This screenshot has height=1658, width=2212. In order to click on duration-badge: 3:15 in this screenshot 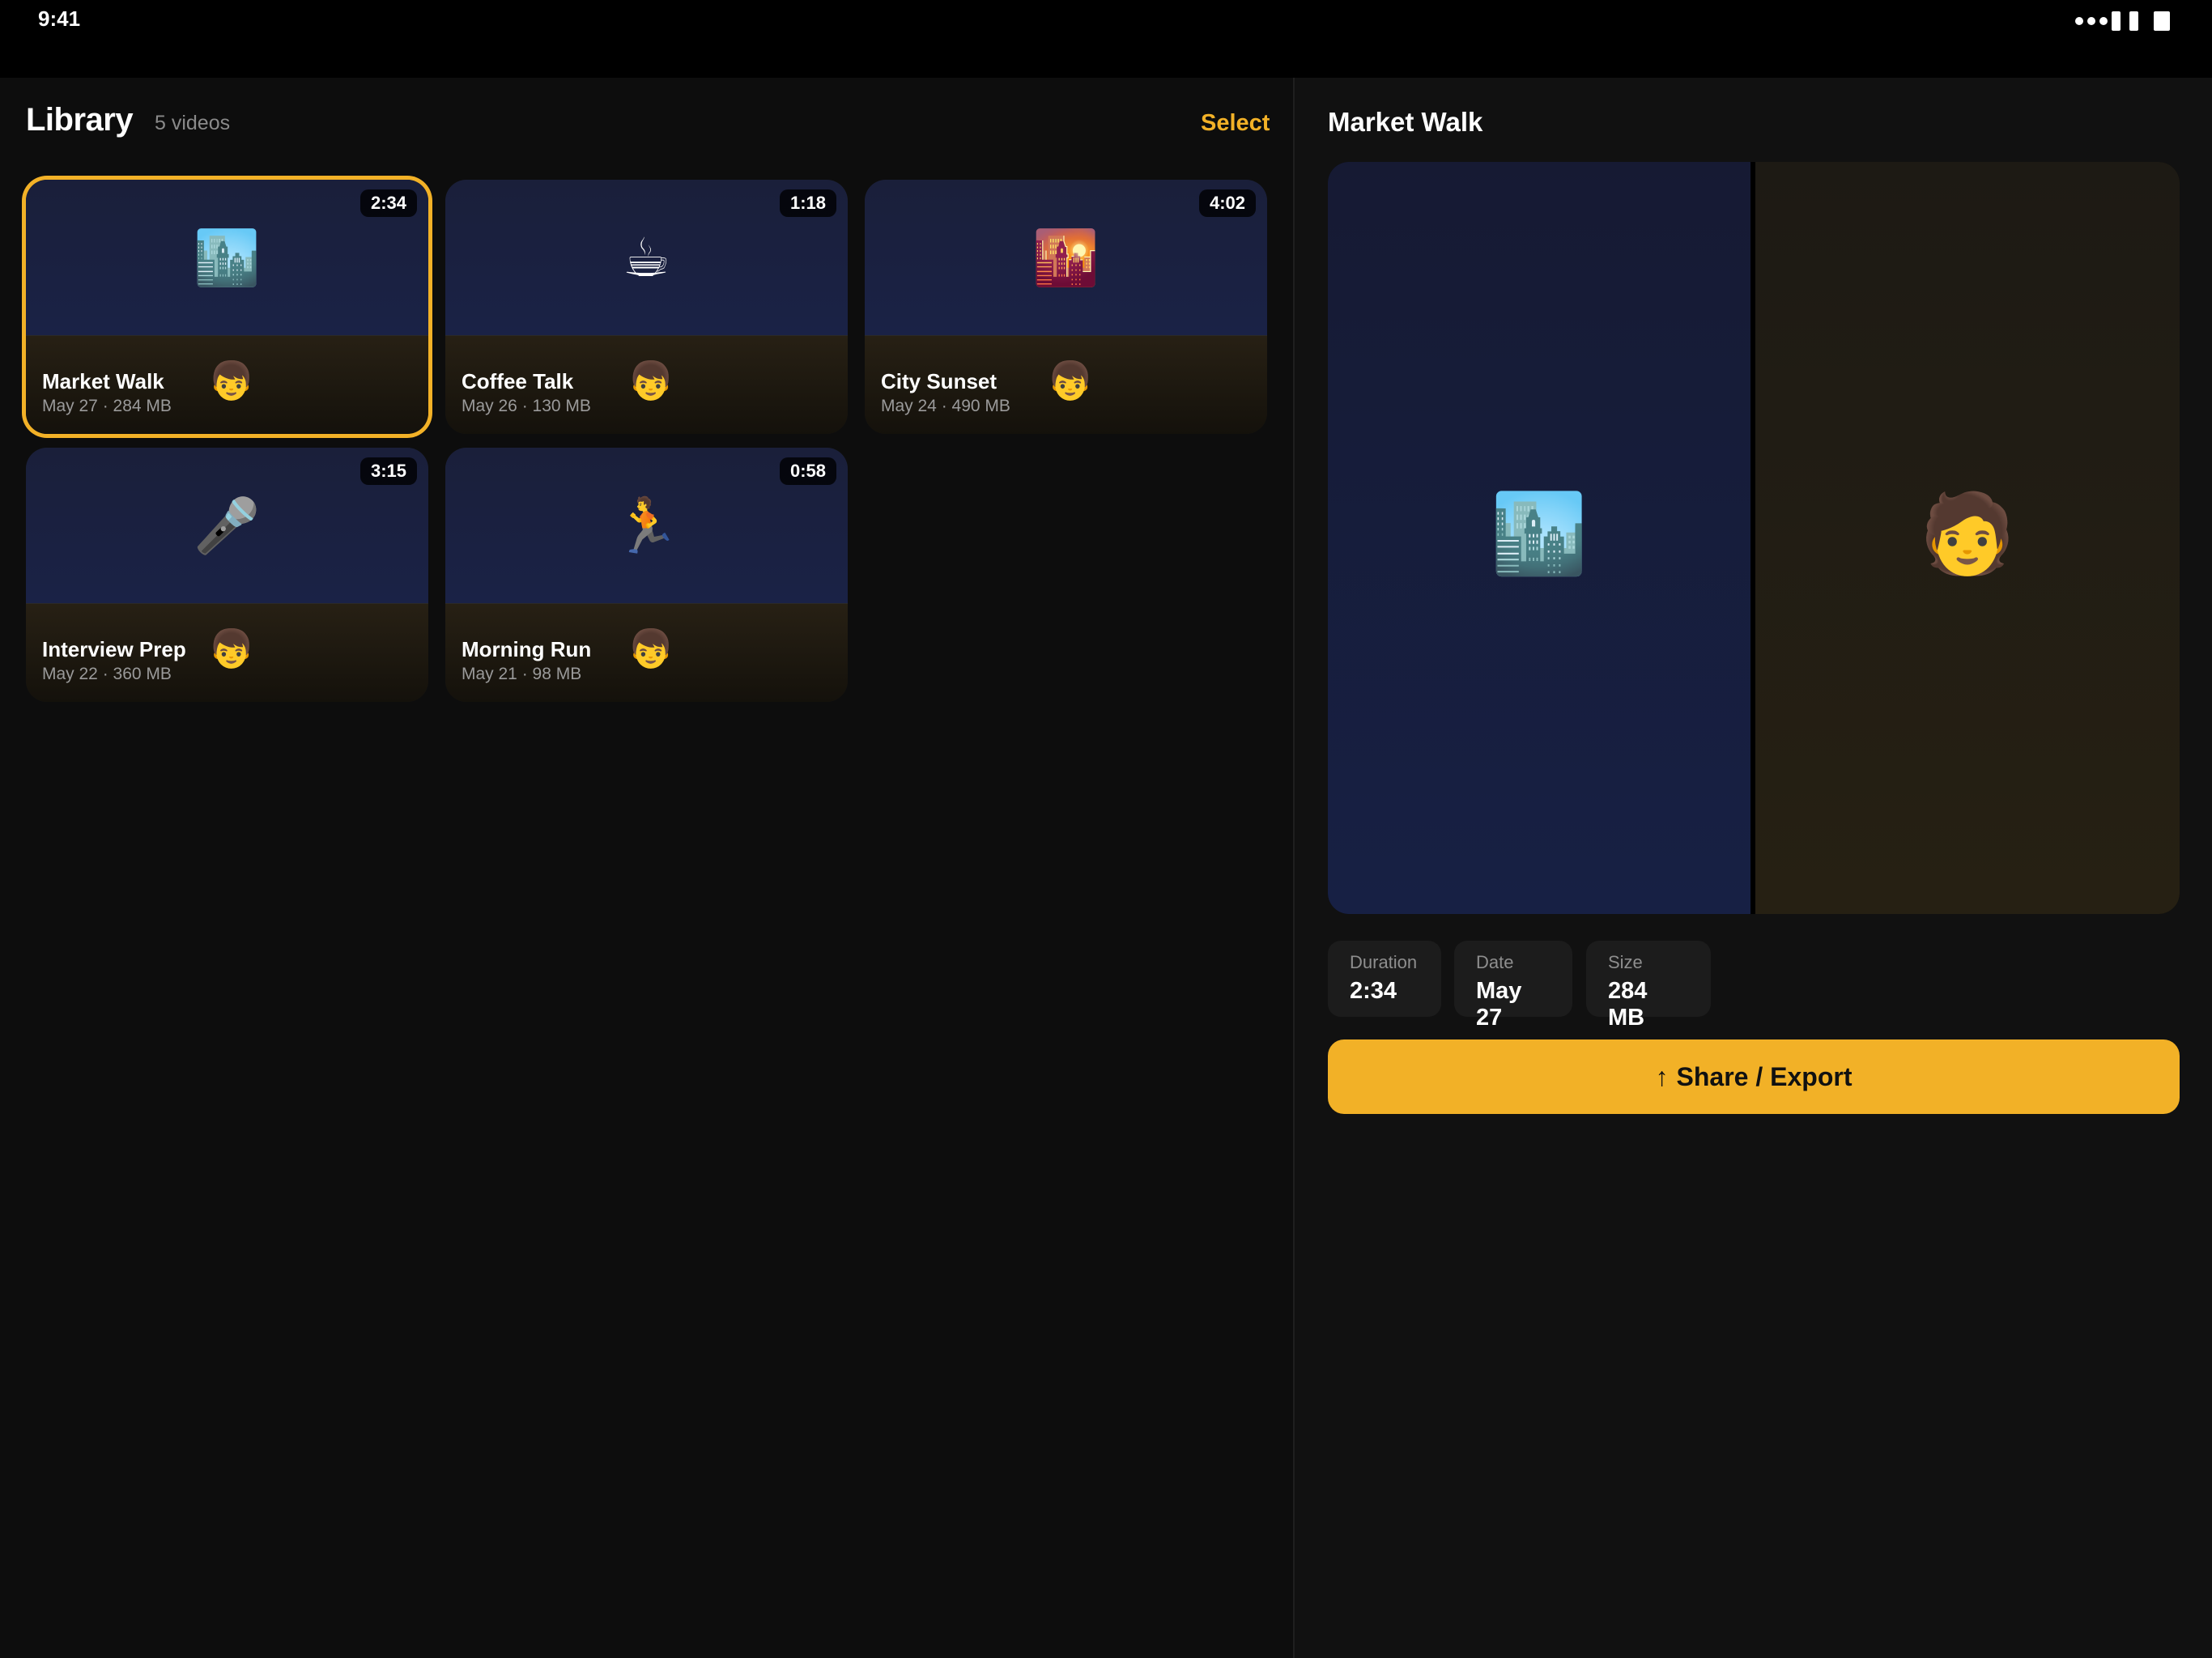, I will do `click(388, 471)`.